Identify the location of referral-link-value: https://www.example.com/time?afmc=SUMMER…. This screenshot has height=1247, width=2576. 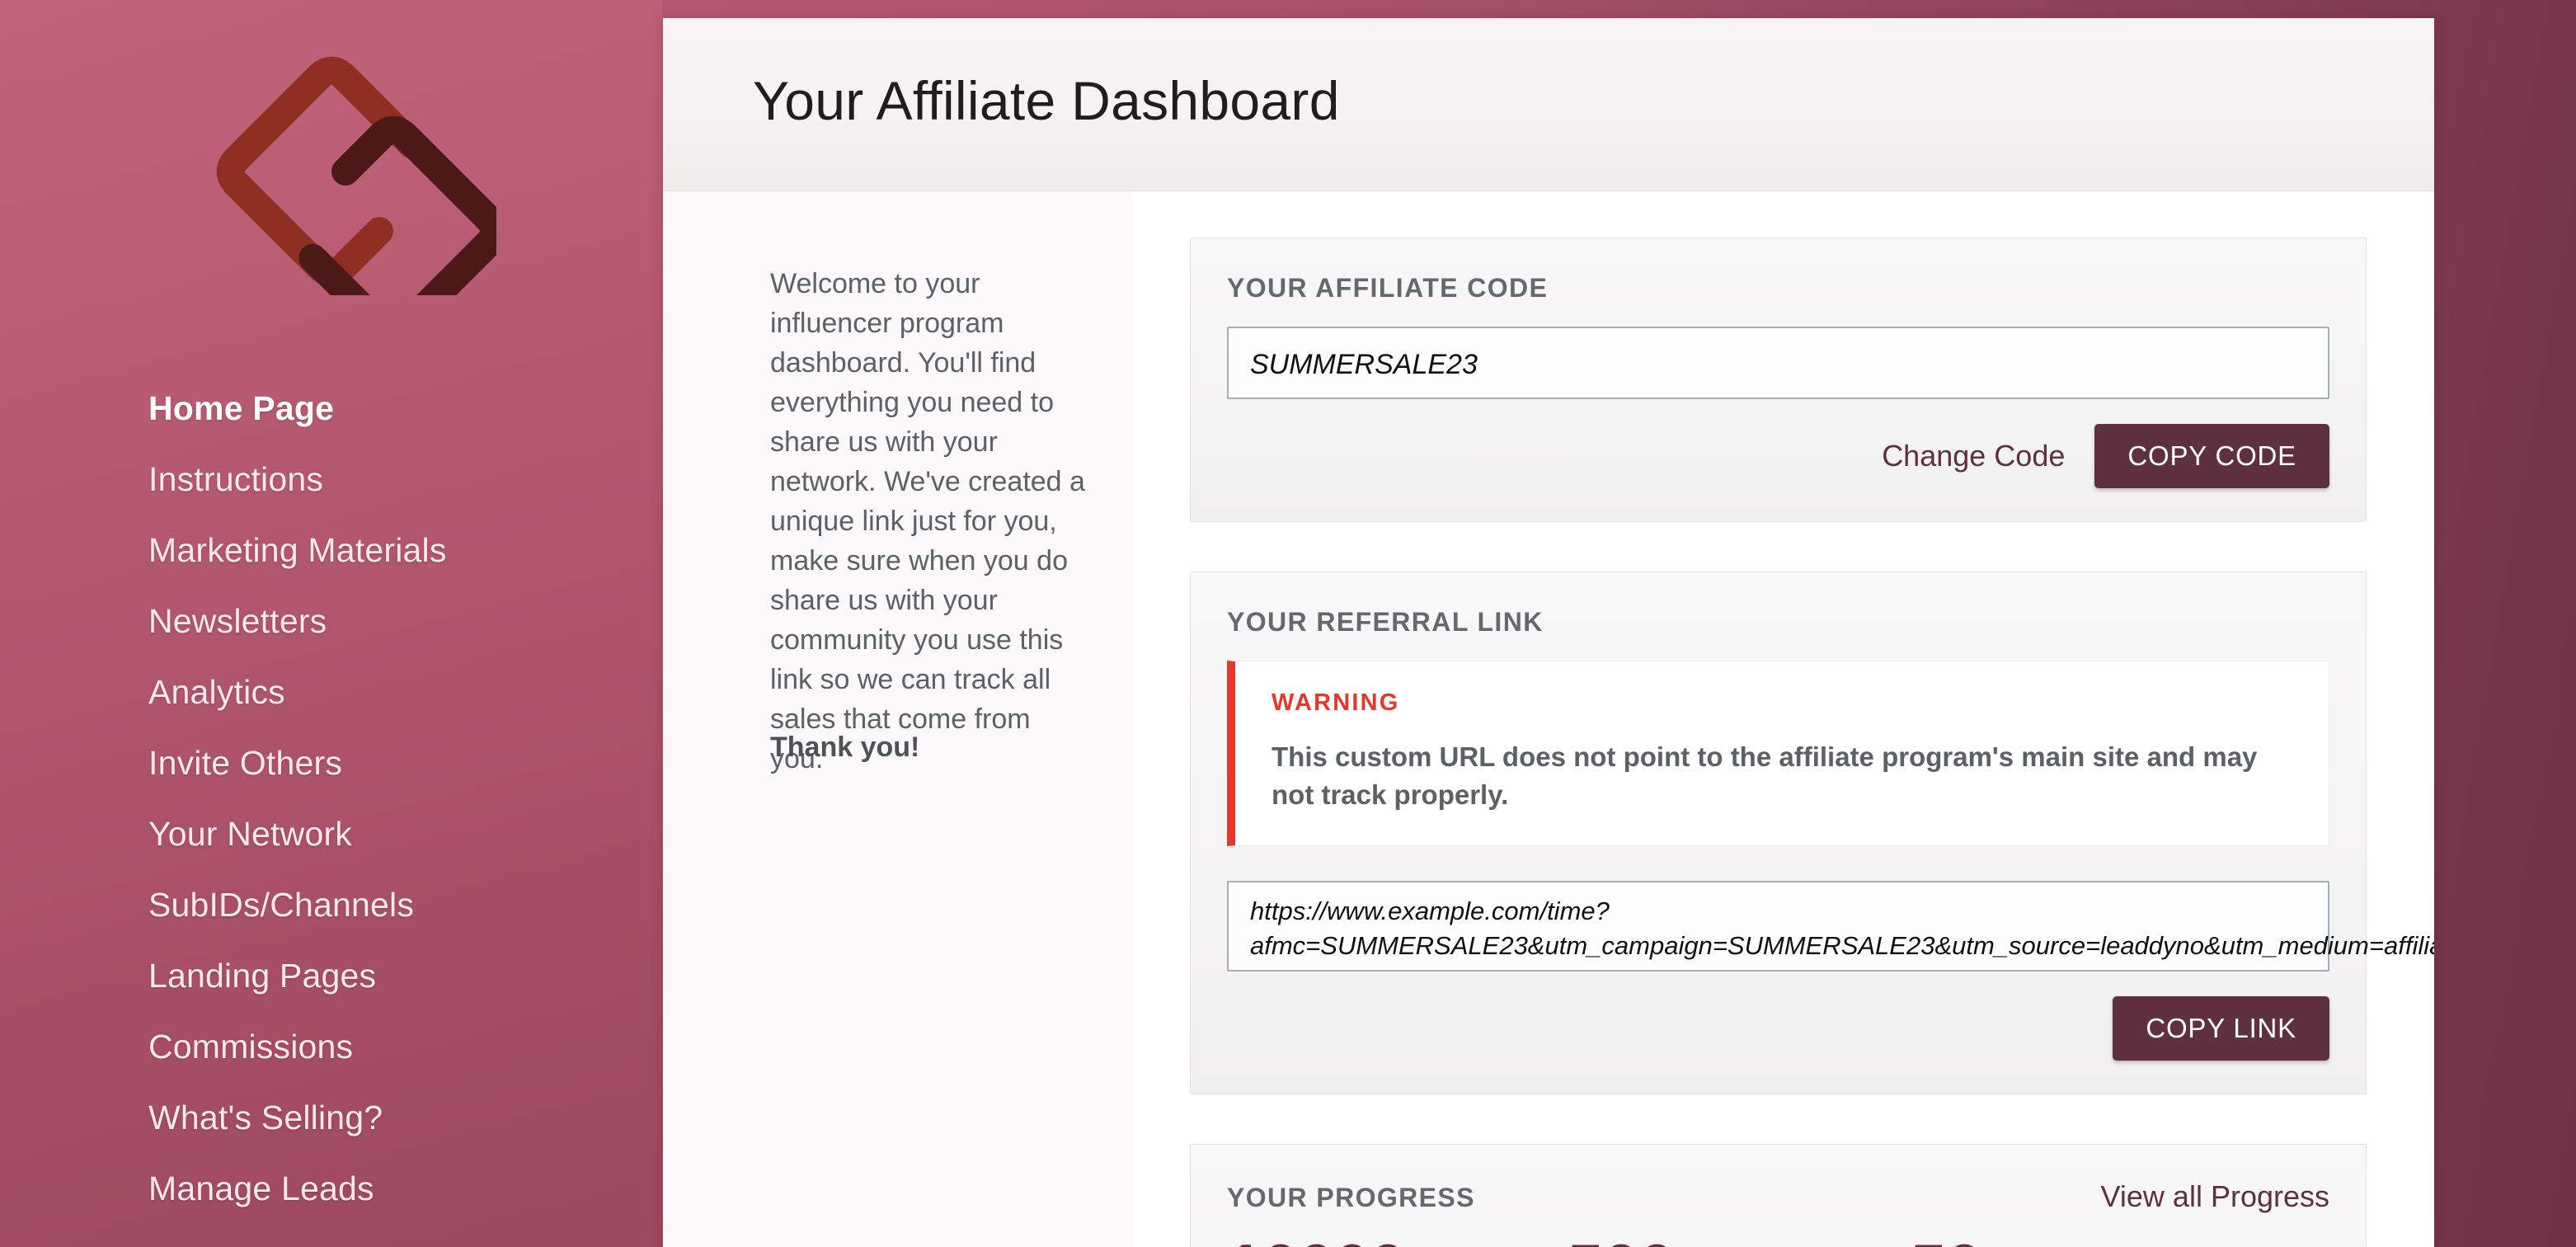
(1842, 928).